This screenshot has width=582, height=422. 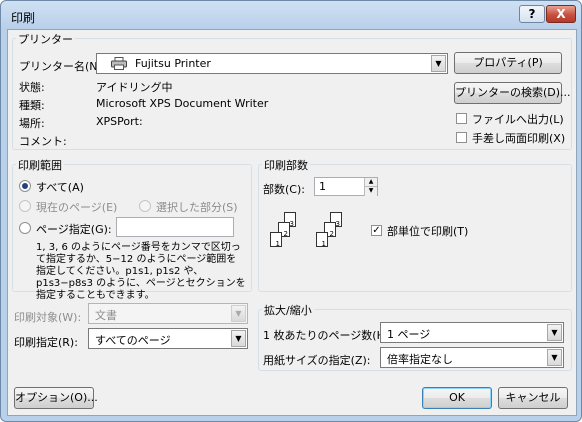 What do you see at coordinates (45, 39) in the screenshot?
I see `printer-group-label: プリンター` at bounding box center [45, 39].